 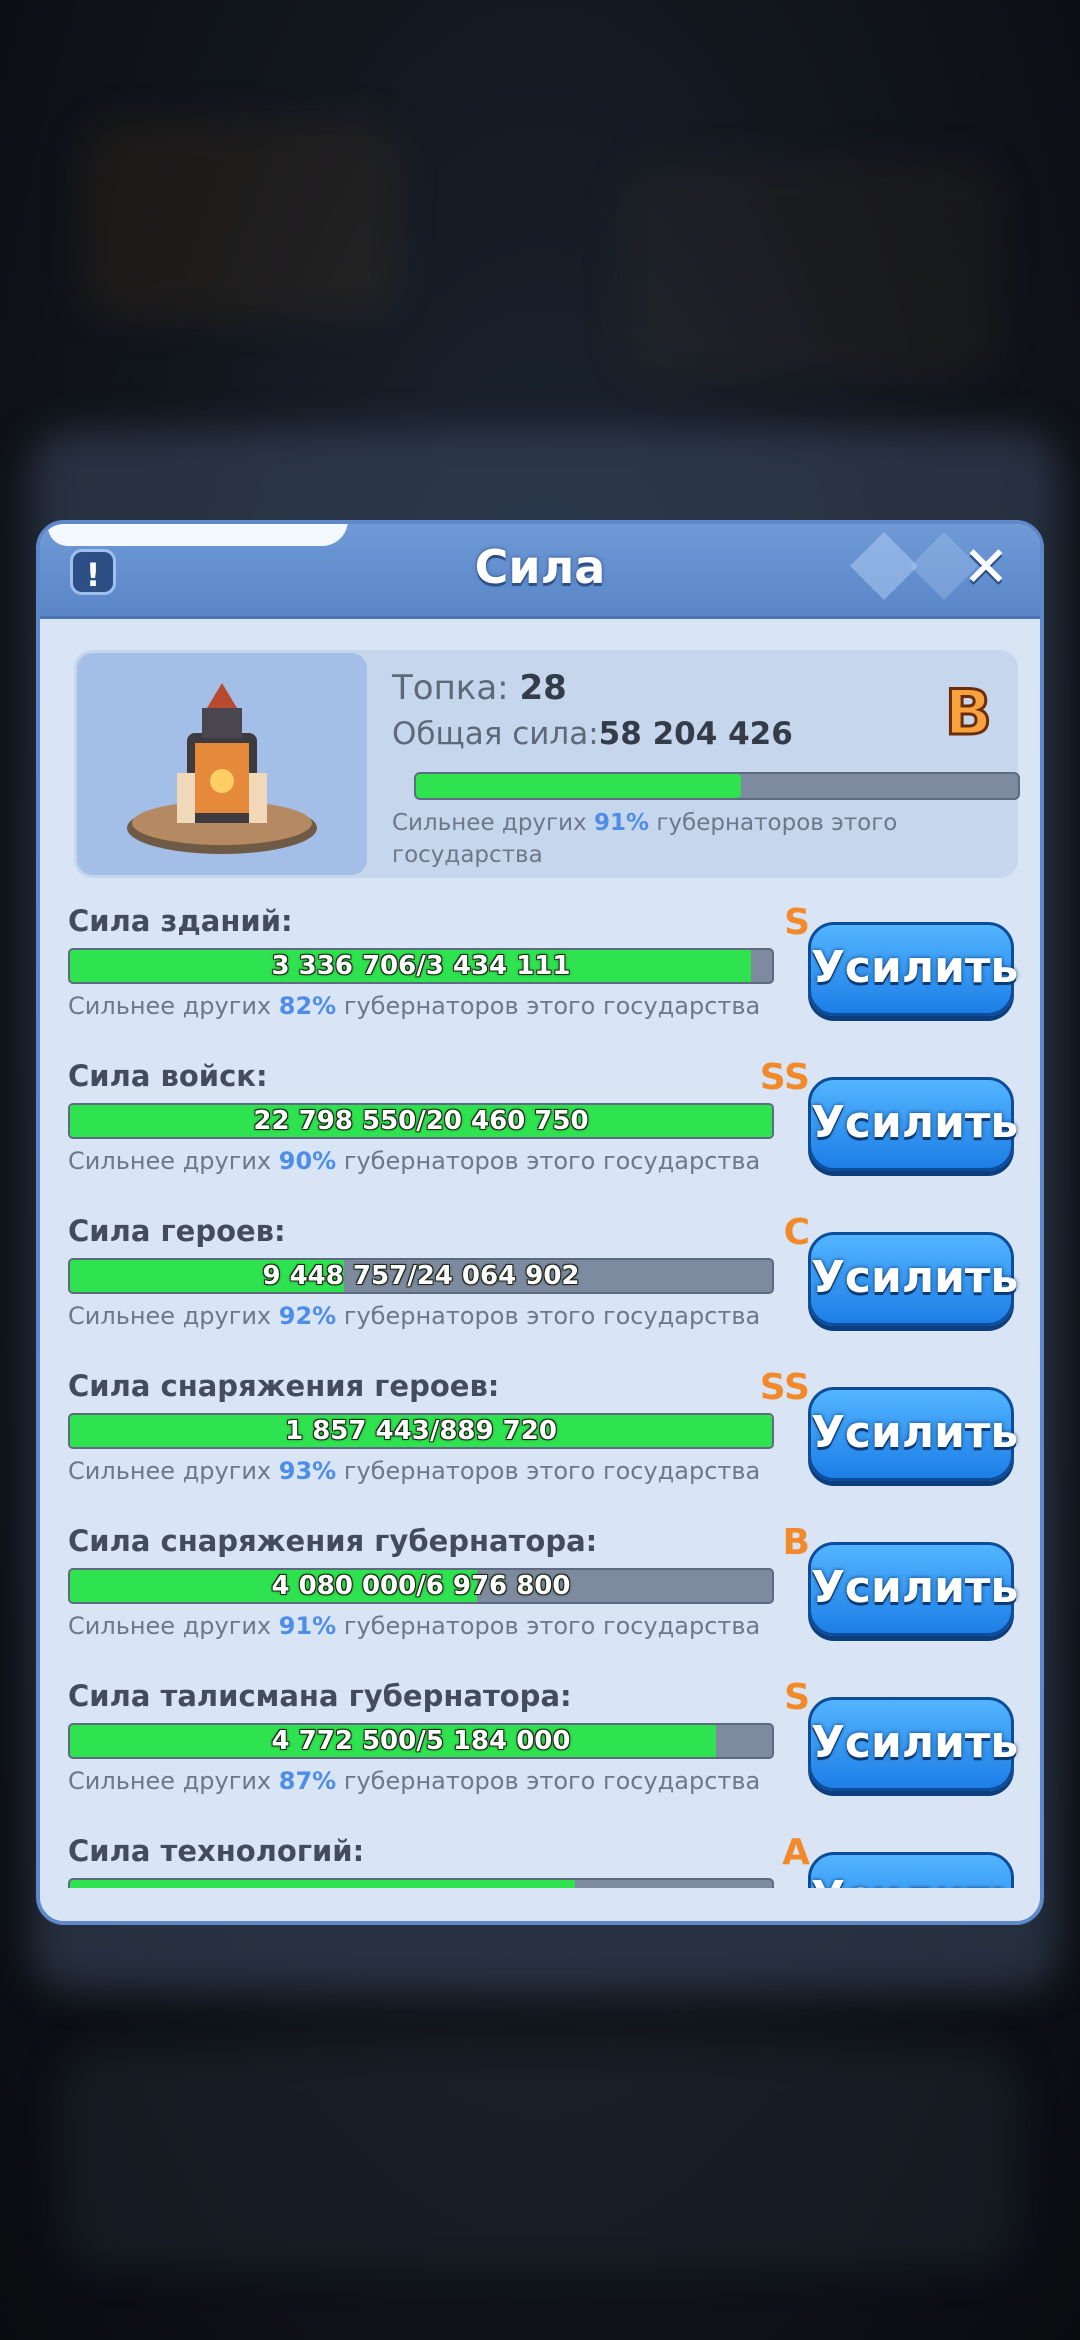 I want to click on row-progress-bar: 4 080 000/6 976 800, so click(x=421, y=1586).